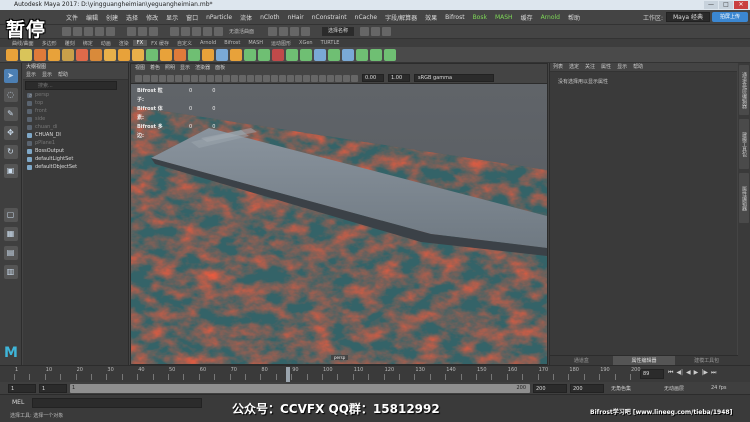 The image size is (750, 422). What do you see at coordinates (132, 17) in the screenshot?
I see `menu-item: 选择` at bounding box center [132, 17].